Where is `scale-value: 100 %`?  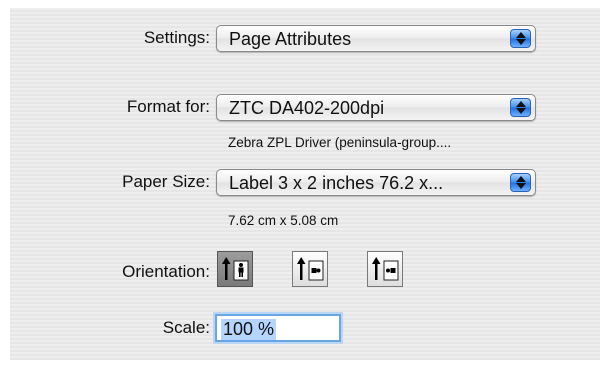
scale-value: 100 % is located at coordinates (249, 329).